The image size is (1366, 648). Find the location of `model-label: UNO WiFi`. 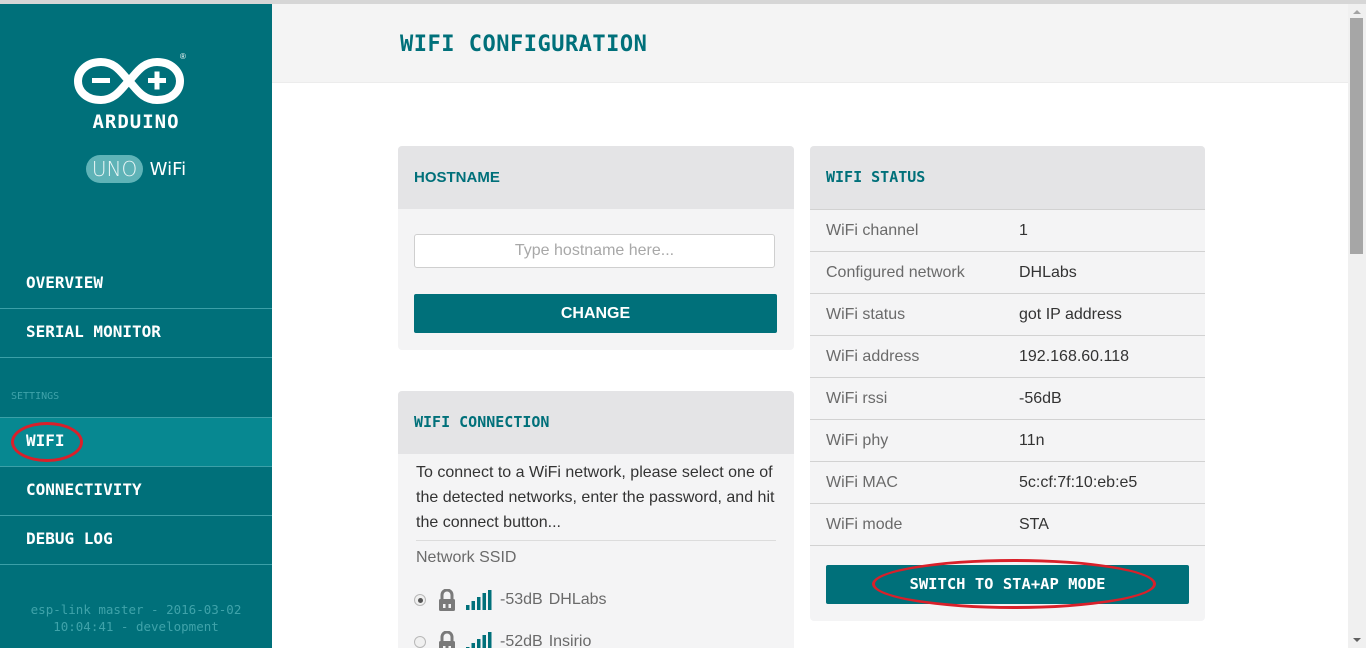

model-label: UNO WiFi is located at coordinates (136, 169).